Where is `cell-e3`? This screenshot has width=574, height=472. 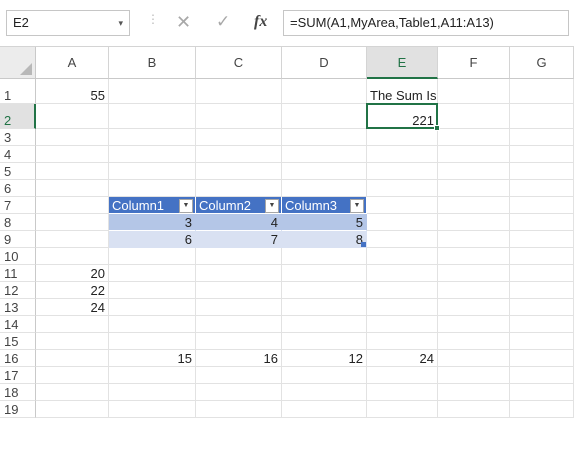
cell-e3 is located at coordinates (402, 137).